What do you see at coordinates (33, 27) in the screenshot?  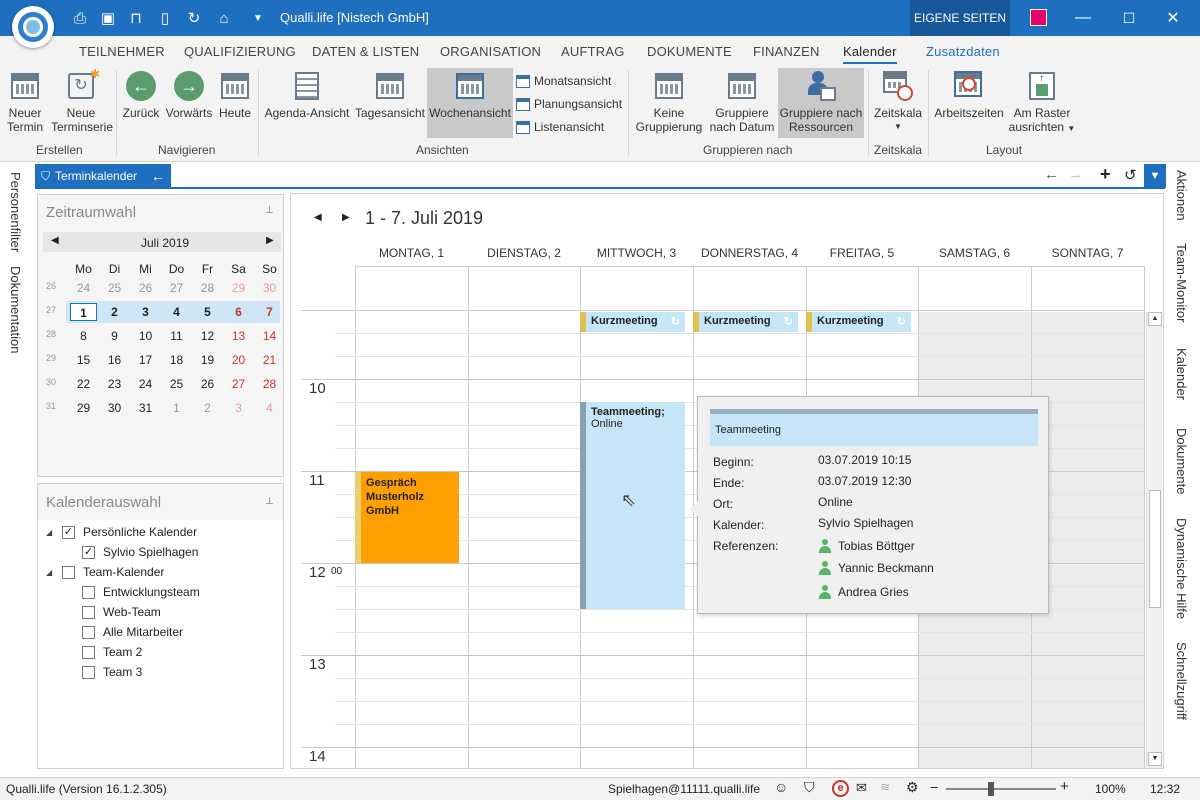 I see `app-logo` at bounding box center [33, 27].